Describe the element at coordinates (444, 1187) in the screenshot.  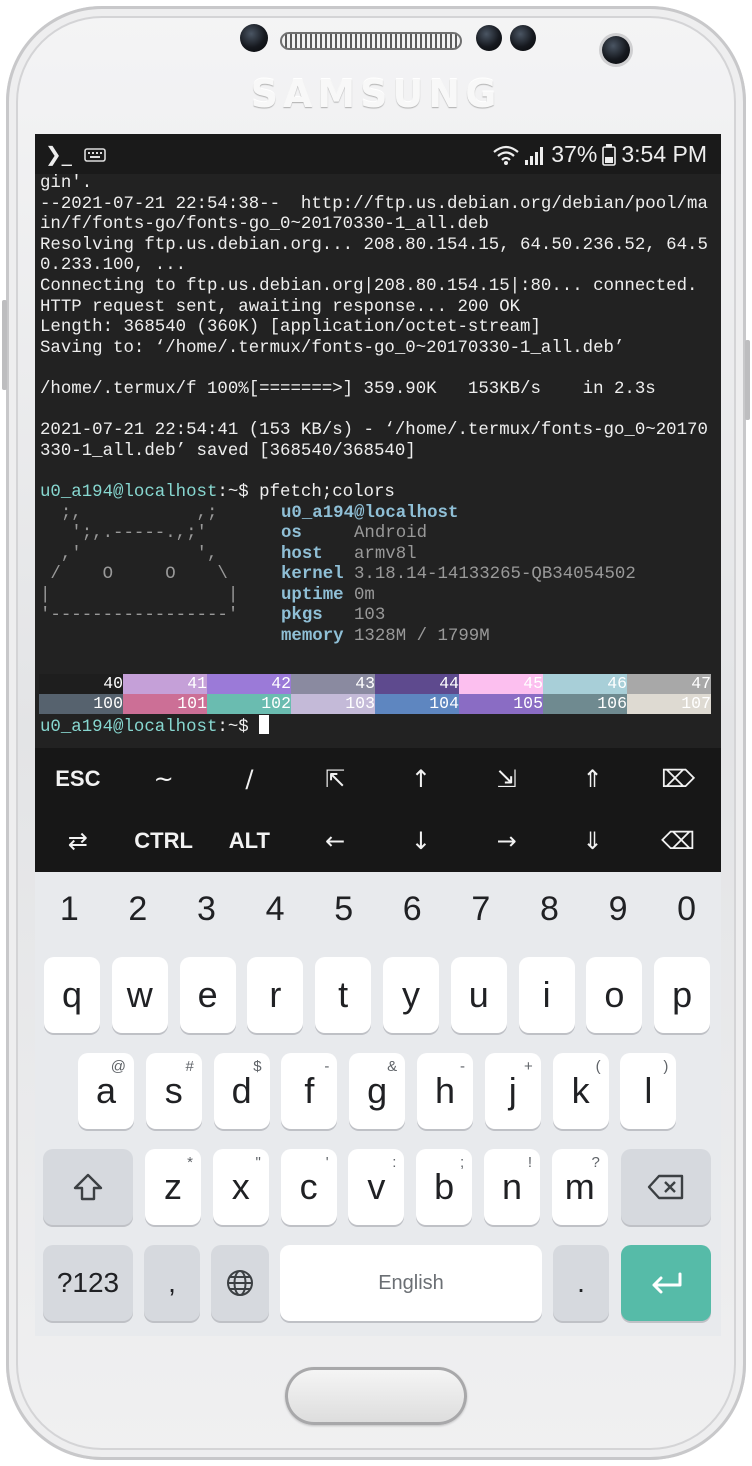
I see `letter-key: b;` at that location.